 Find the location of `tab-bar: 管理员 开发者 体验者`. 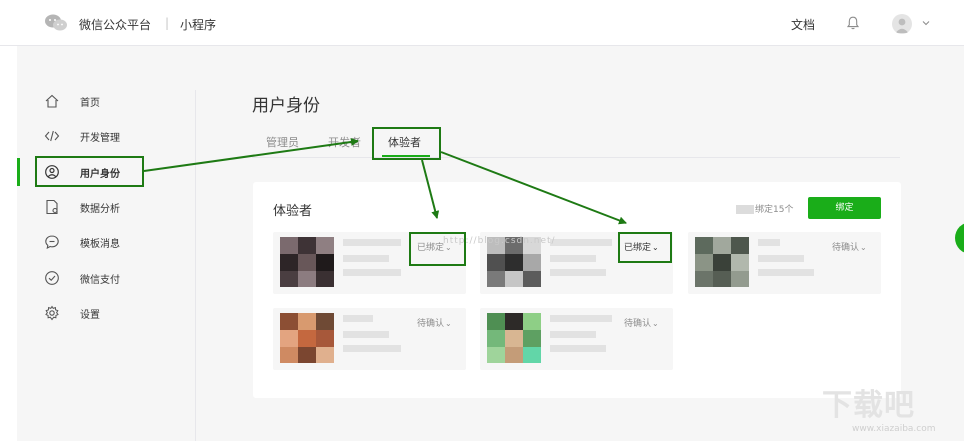

tab-bar: 管理员 开发者 体验者 is located at coordinates (576, 143).